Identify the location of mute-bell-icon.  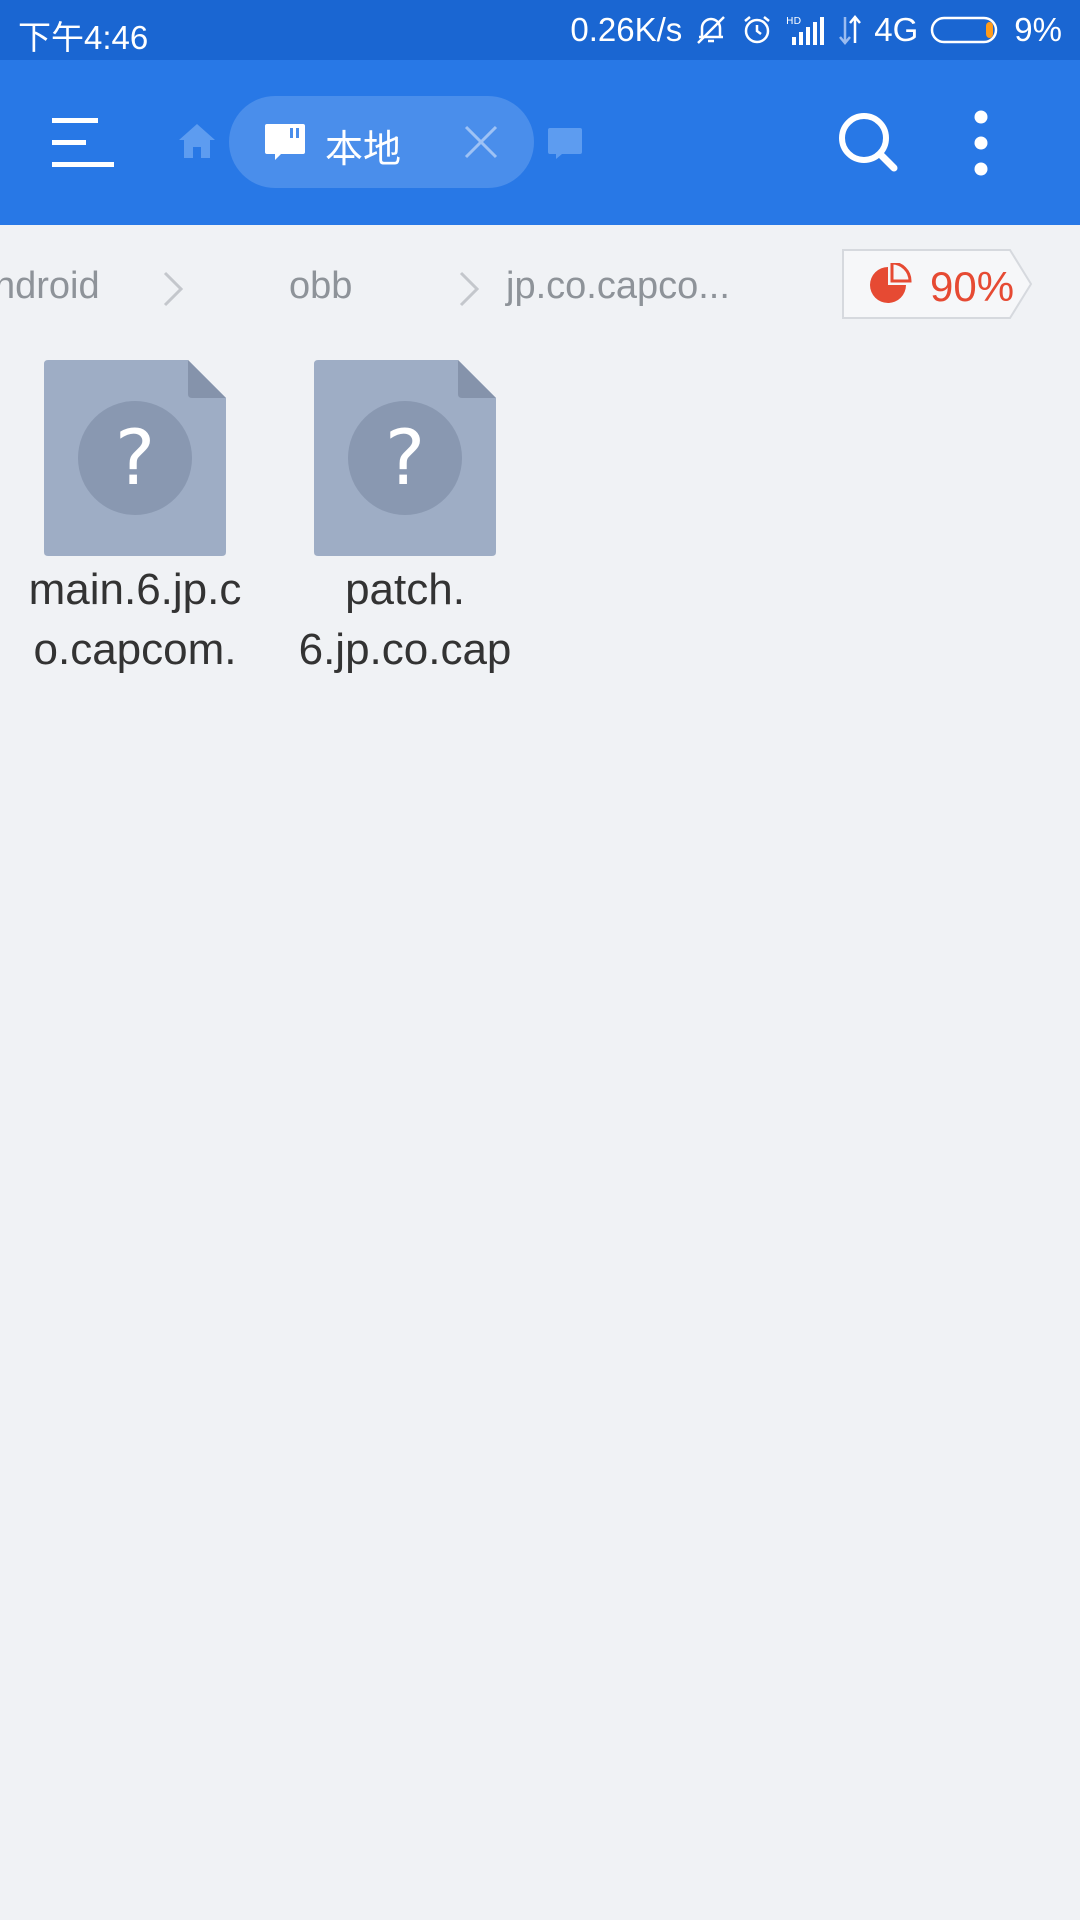
(711, 30).